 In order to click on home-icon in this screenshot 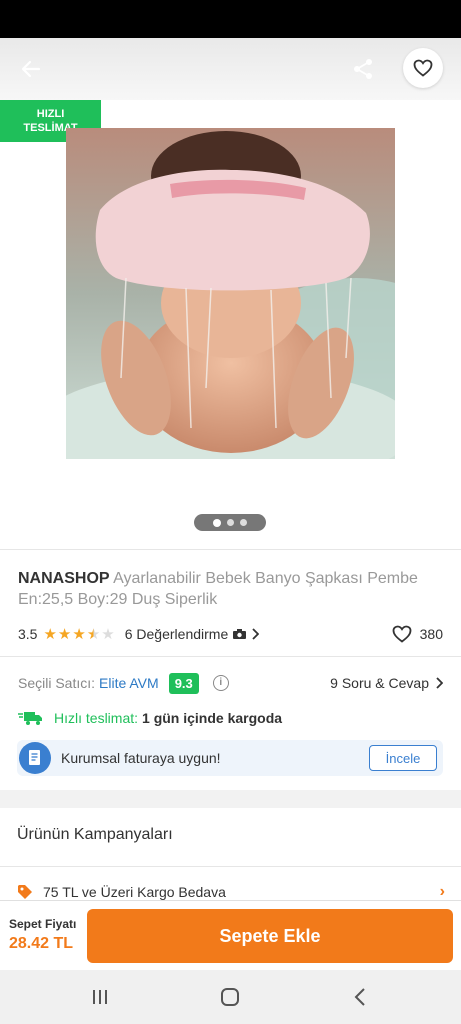, I will do `click(230, 997)`.